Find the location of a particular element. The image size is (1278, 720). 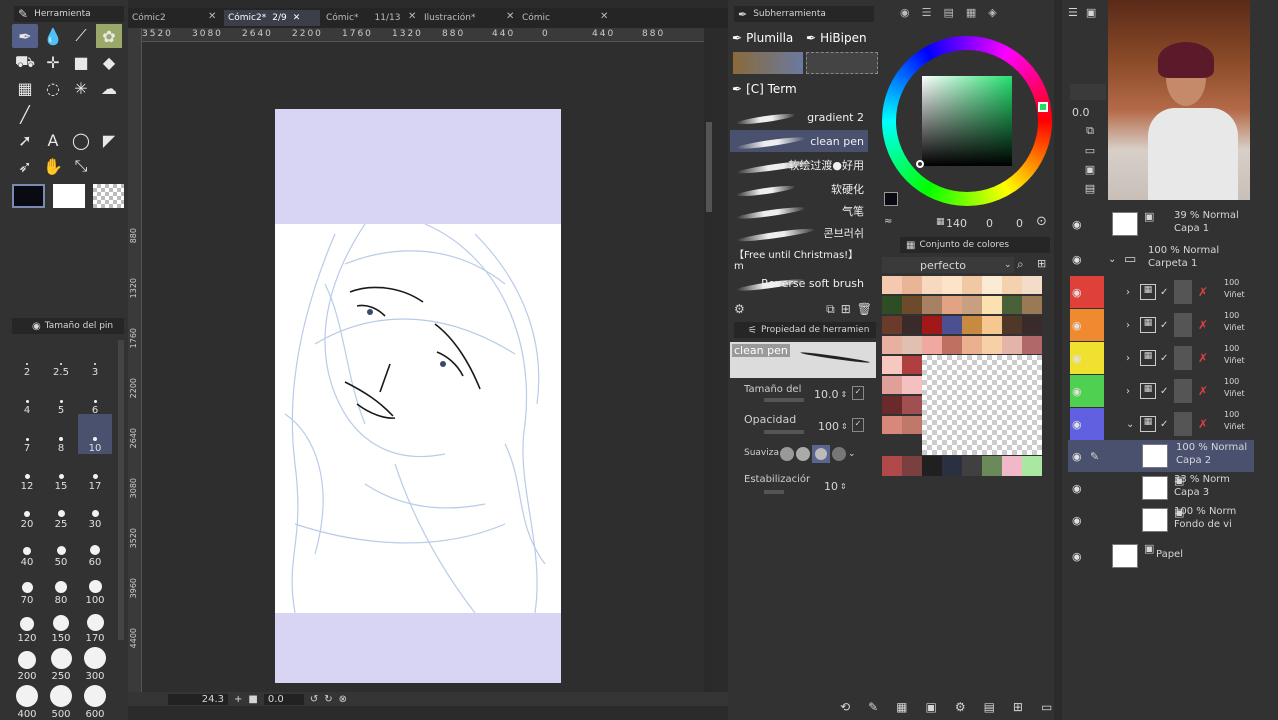

brush-item: Reverse soft brush is located at coordinates (799, 283).